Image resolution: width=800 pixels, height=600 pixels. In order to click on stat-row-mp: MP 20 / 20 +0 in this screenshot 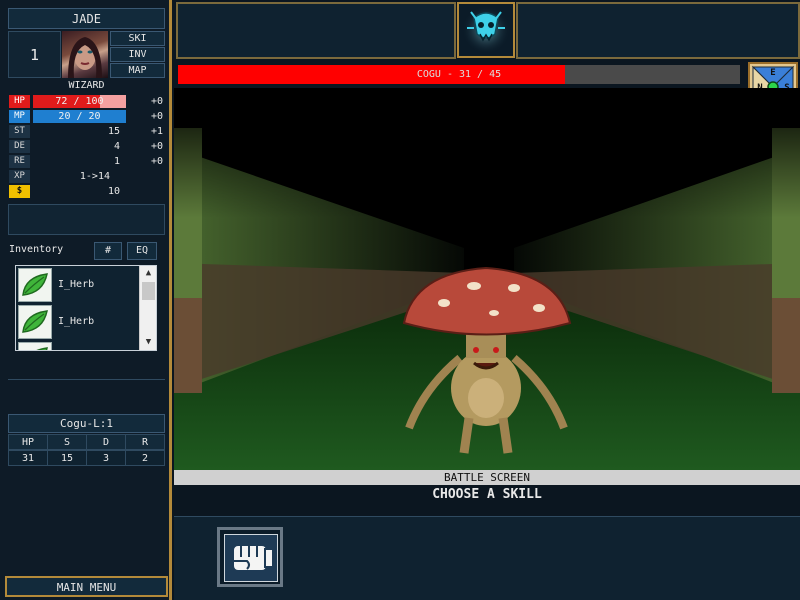, I will do `click(86, 116)`.